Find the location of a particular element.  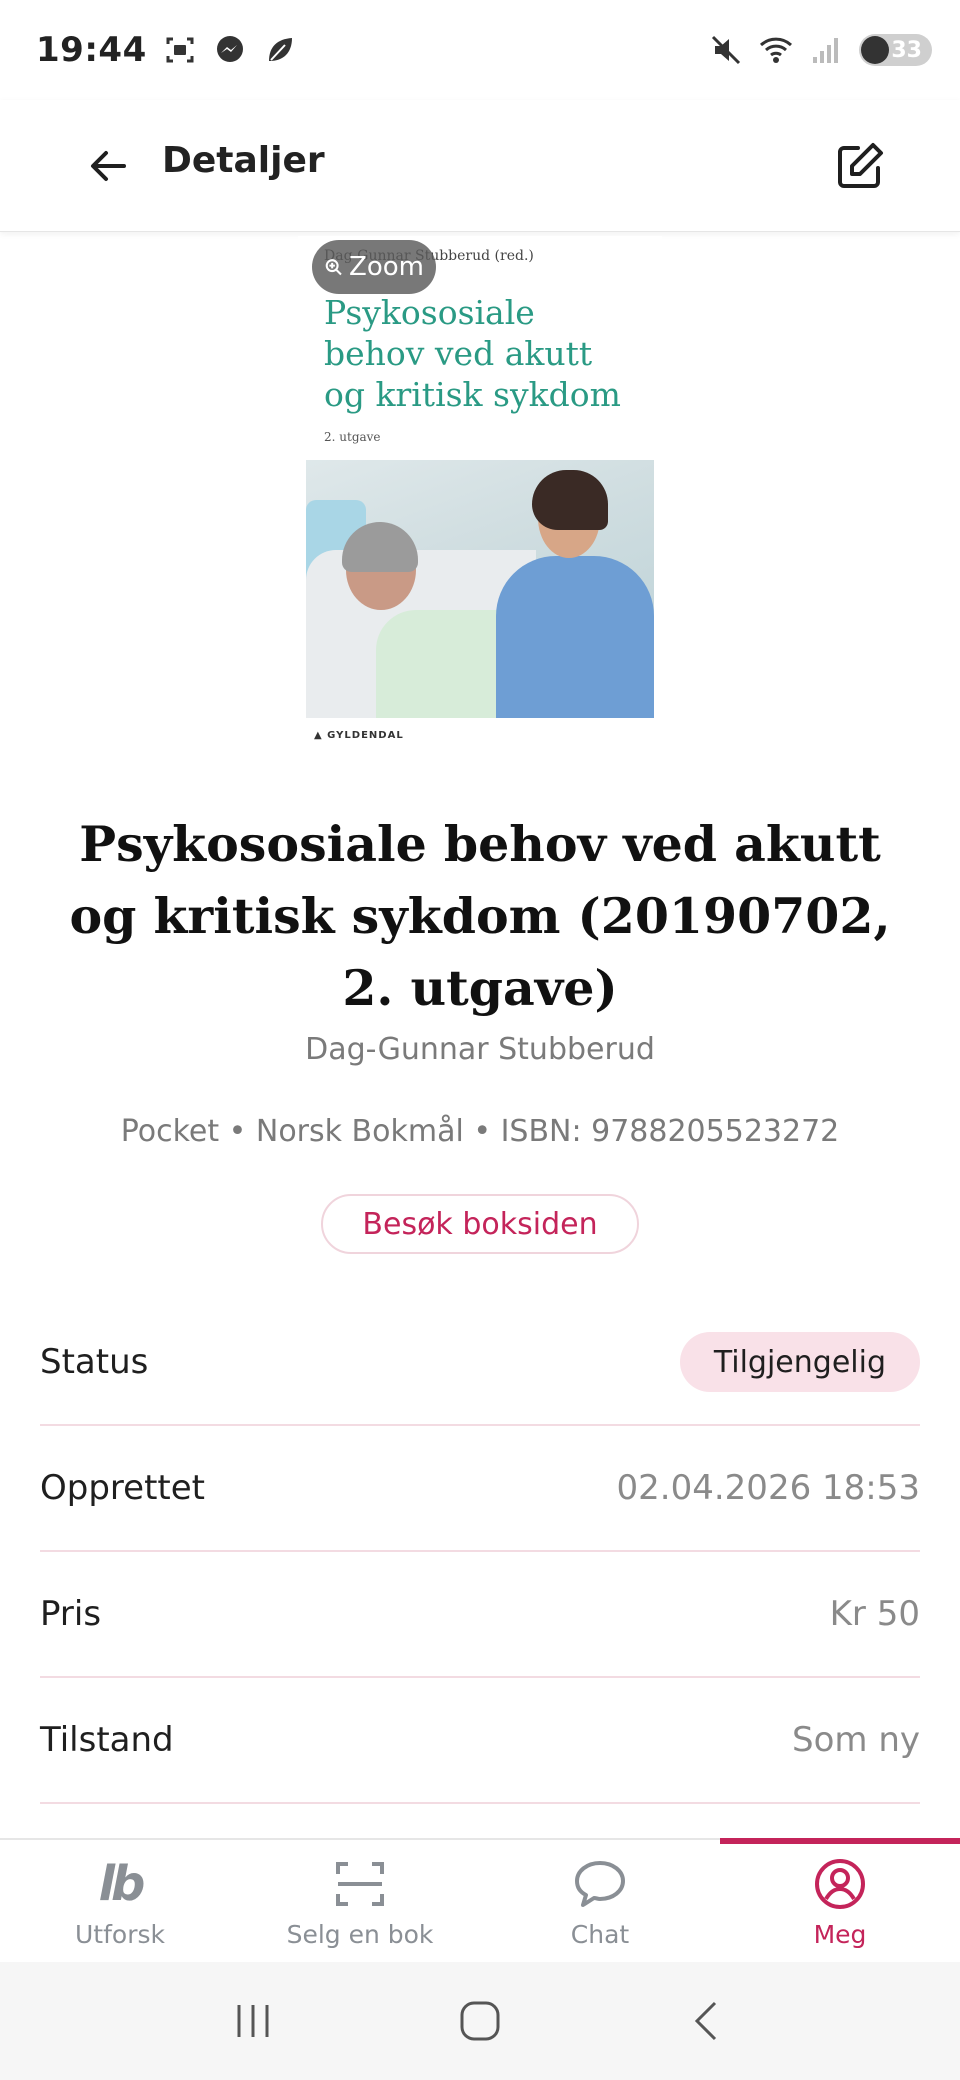

detail-row-status: Status Tilgjengelig is located at coordinates (480, 1363).